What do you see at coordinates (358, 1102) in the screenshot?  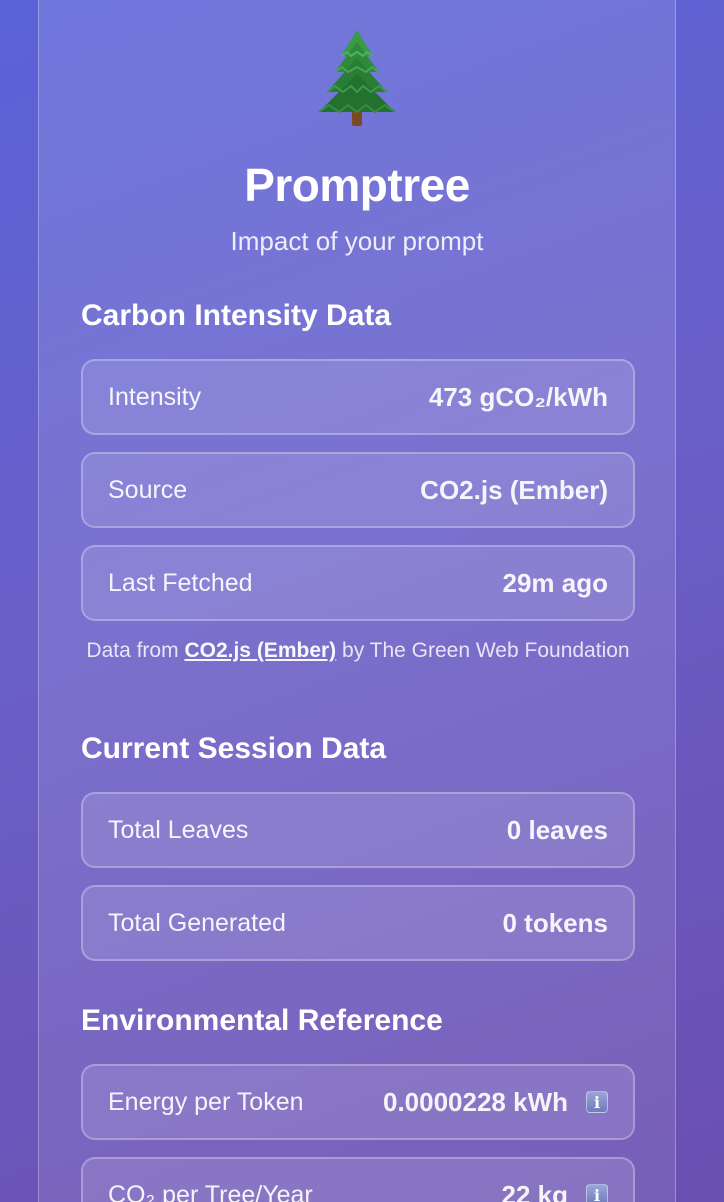 I see `energy-per-token-row: Energy per Token 0.0000228 kWh i` at bounding box center [358, 1102].